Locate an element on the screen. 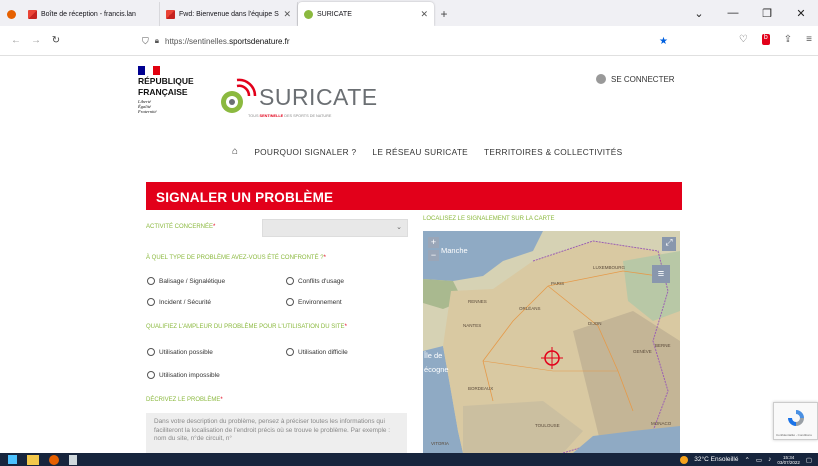 The width and height of the screenshot is (818, 466). map-place-bordeaux: BORDEAUX is located at coordinates (481, 388).